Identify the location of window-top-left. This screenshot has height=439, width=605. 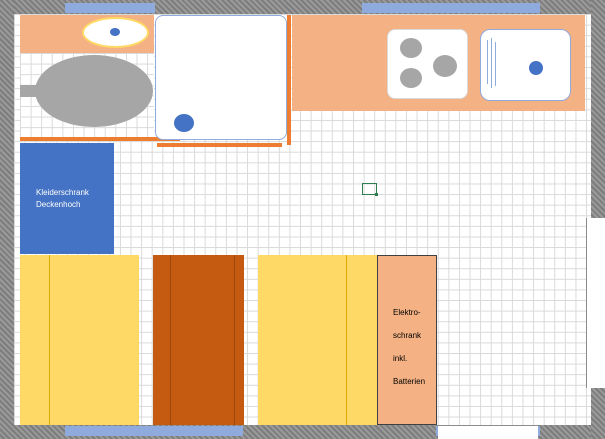
(110, 8).